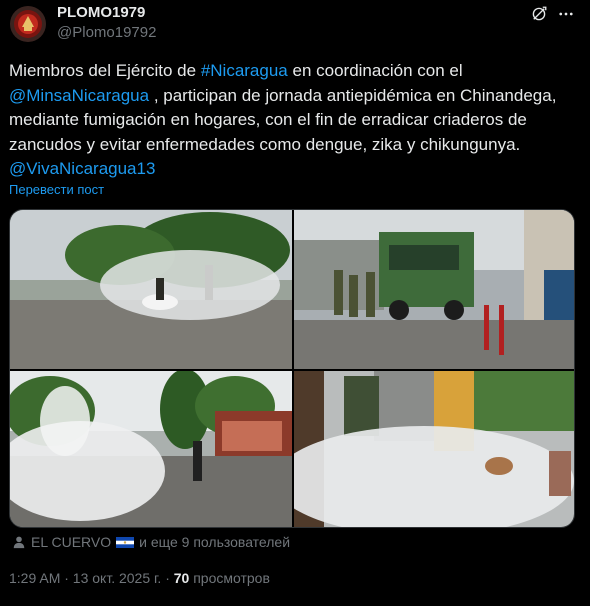 The width and height of the screenshot is (590, 606). What do you see at coordinates (82, 168) in the screenshot?
I see `mention-link: @VivaNicaragua13` at bounding box center [82, 168].